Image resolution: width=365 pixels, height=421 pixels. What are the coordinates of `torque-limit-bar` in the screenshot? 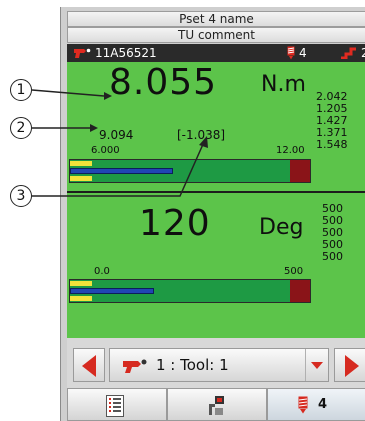 It's located at (190, 171).